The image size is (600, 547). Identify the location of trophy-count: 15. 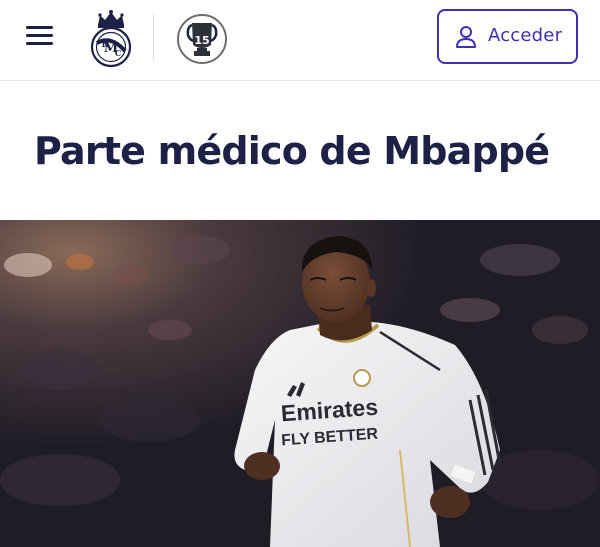
(201, 40).